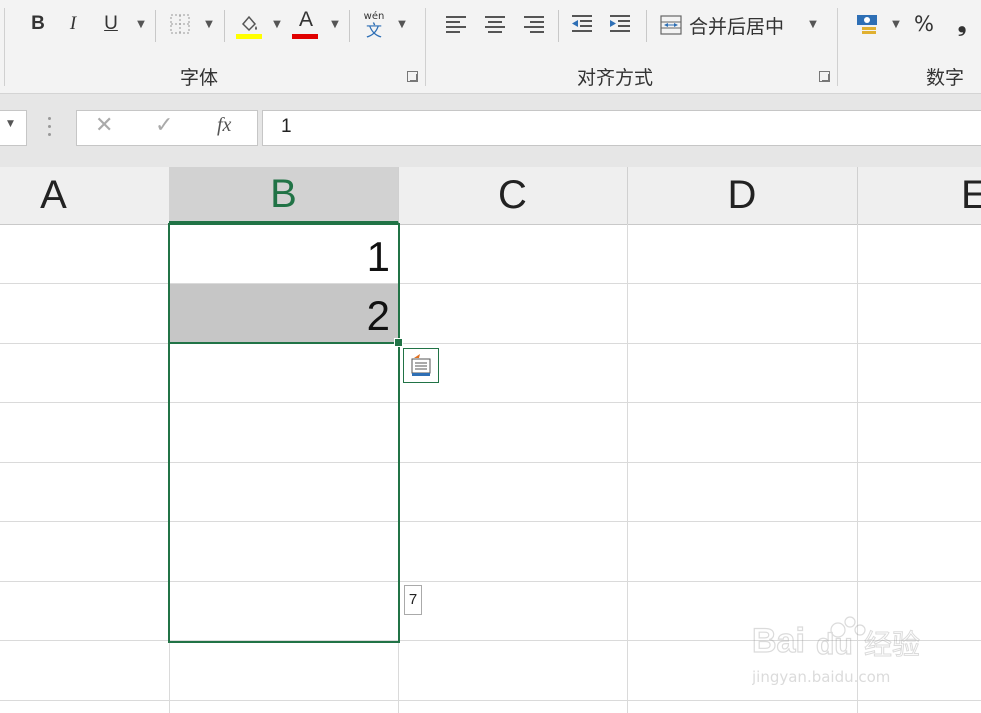 Image resolution: width=981 pixels, height=713 pixels. I want to click on phonetic-guide-button: wén 文, so click(374, 26).